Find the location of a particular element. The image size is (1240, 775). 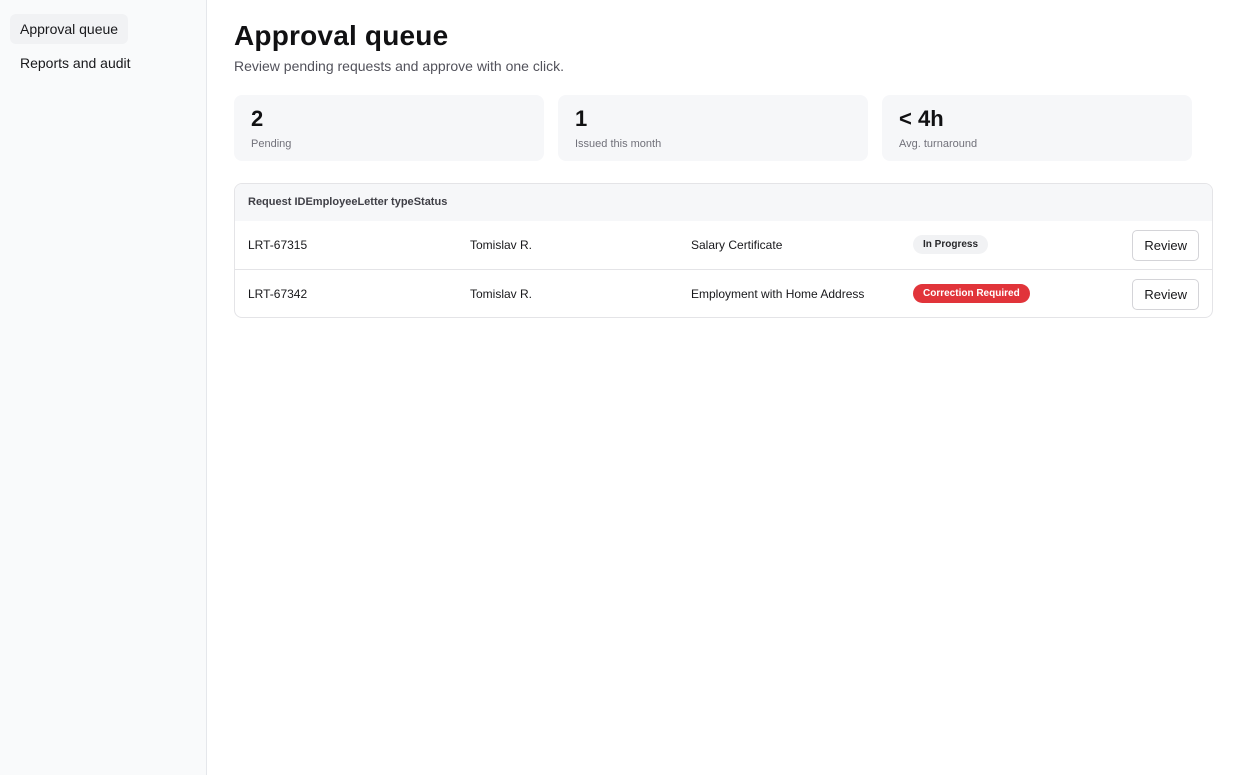

column-header-employee: Employee is located at coordinates (331, 202).